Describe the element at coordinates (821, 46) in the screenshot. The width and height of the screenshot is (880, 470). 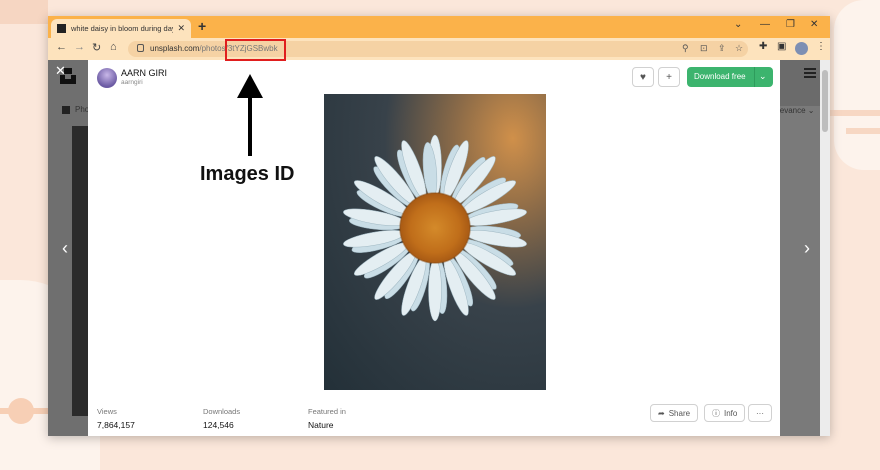
I see `menu-kebab-icon: ⋮` at that location.